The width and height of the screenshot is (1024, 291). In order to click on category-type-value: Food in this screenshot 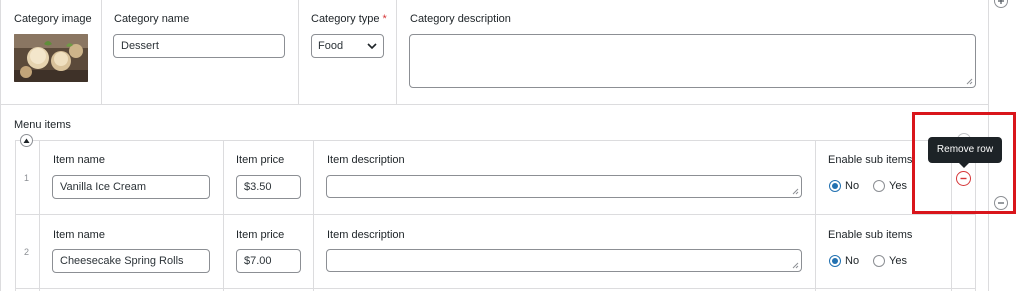, I will do `click(331, 46)`.